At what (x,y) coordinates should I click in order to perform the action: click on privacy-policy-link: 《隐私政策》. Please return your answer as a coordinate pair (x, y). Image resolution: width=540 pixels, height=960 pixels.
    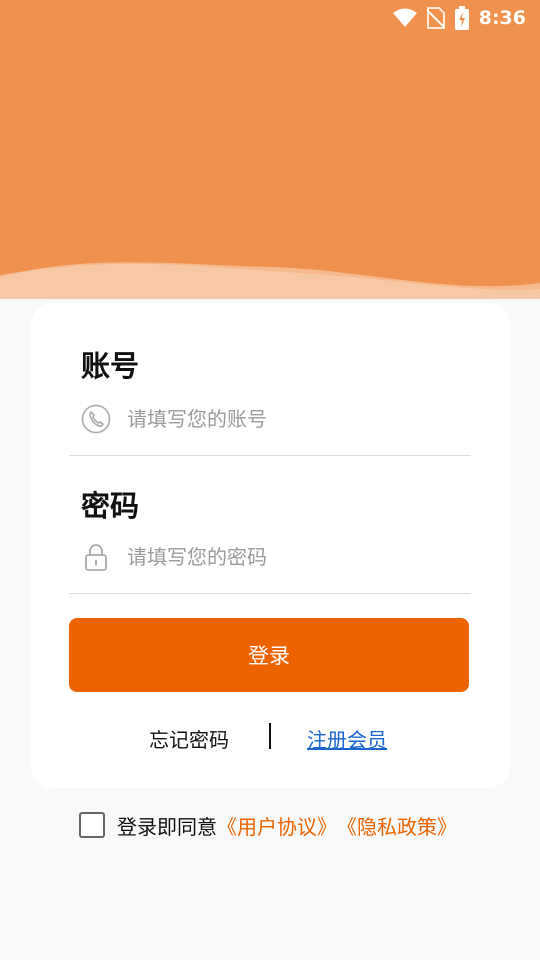
    Looking at the image, I should click on (397, 825).